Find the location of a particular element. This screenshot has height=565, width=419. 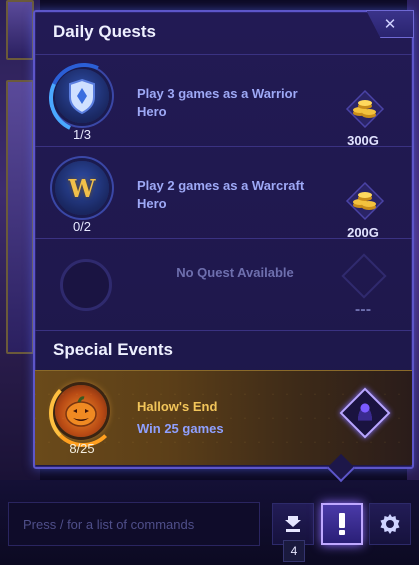

settings-button is located at coordinates (390, 524).